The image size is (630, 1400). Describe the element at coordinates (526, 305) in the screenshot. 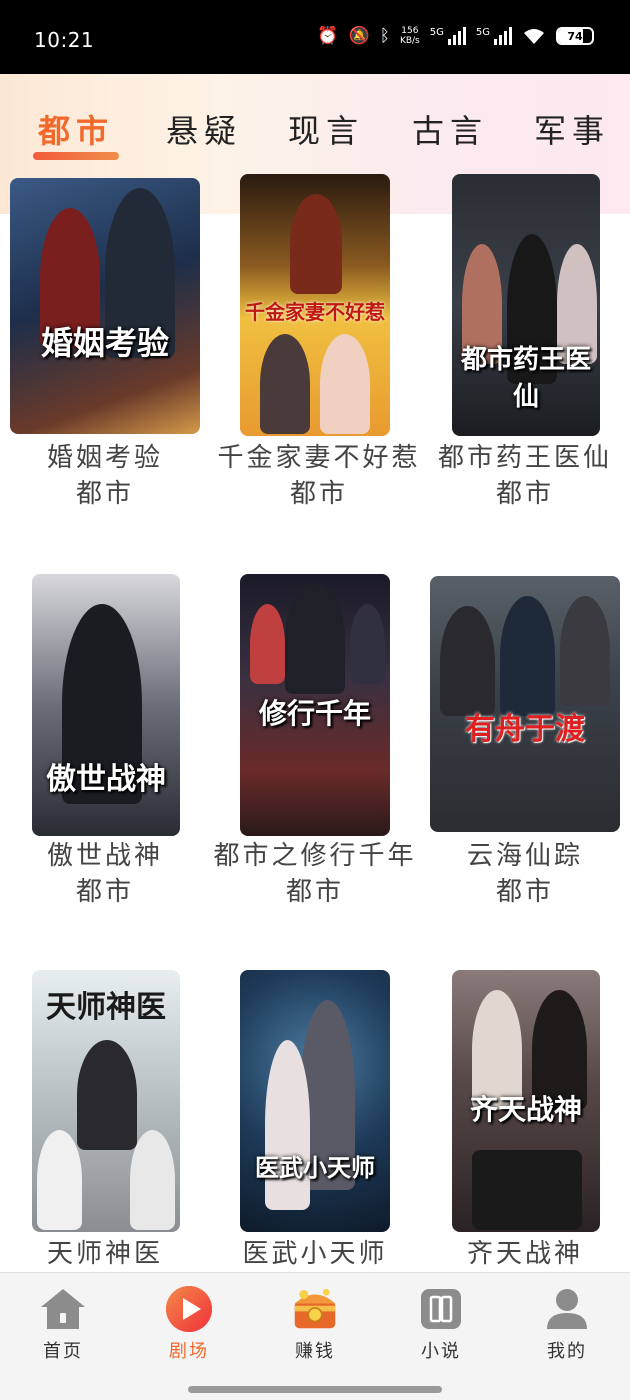

I see `drama-card-2: 都市药王医仙` at that location.